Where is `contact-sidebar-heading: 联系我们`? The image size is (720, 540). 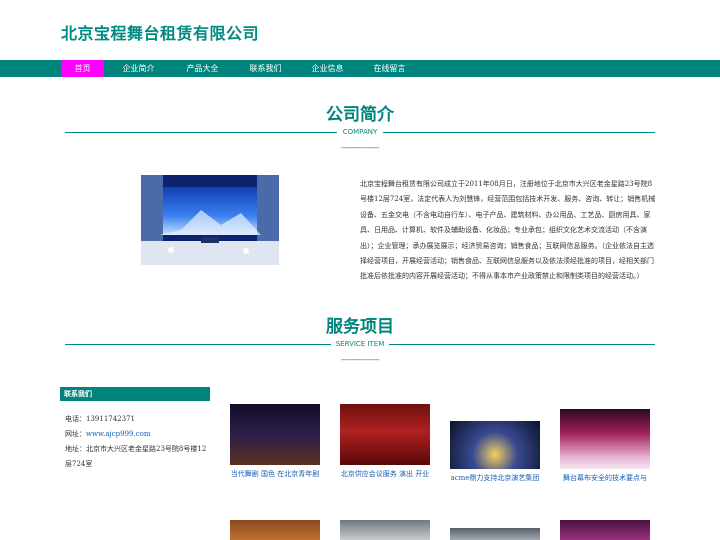
contact-sidebar-heading: 联系我们 is located at coordinates (135, 394).